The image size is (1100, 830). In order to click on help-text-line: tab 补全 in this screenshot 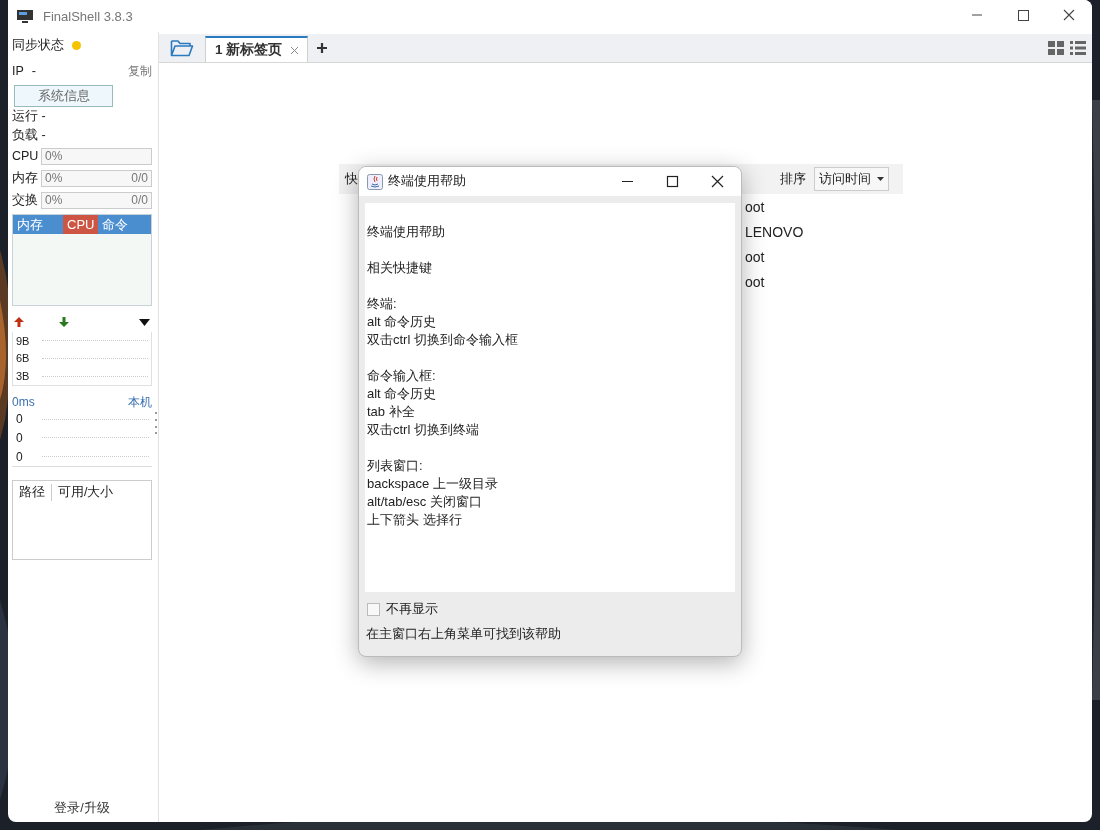, I will do `click(391, 412)`.